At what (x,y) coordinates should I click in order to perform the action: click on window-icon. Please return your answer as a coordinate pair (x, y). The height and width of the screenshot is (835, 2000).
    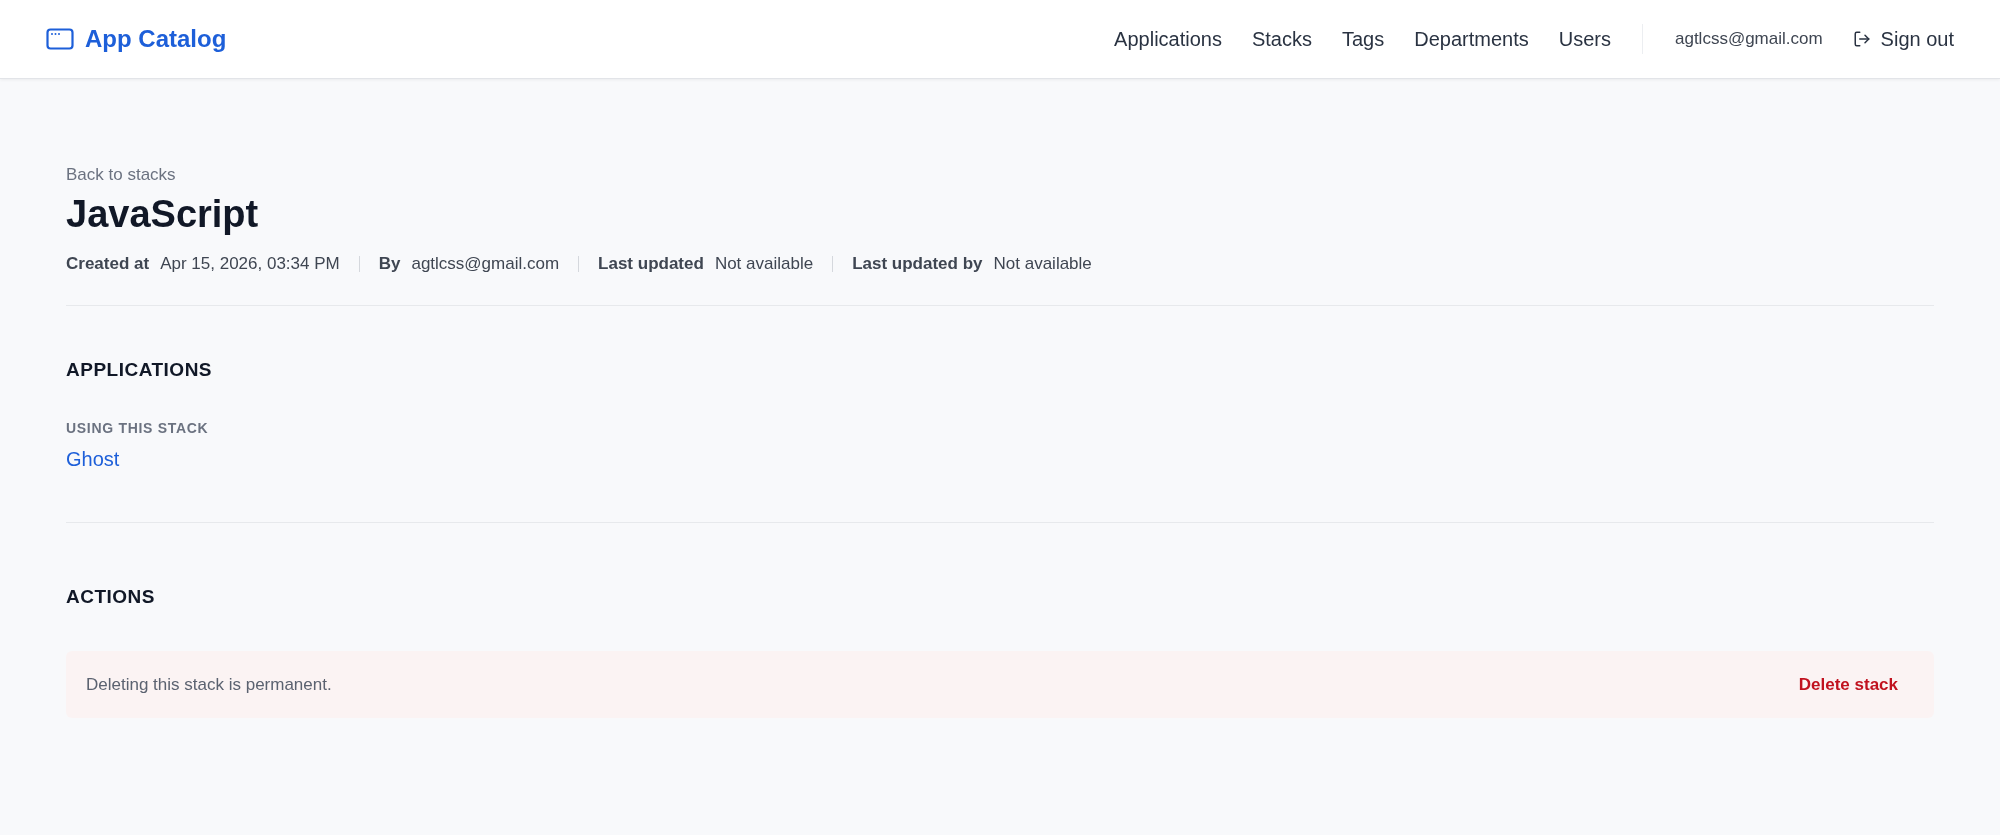
    Looking at the image, I should click on (60, 39).